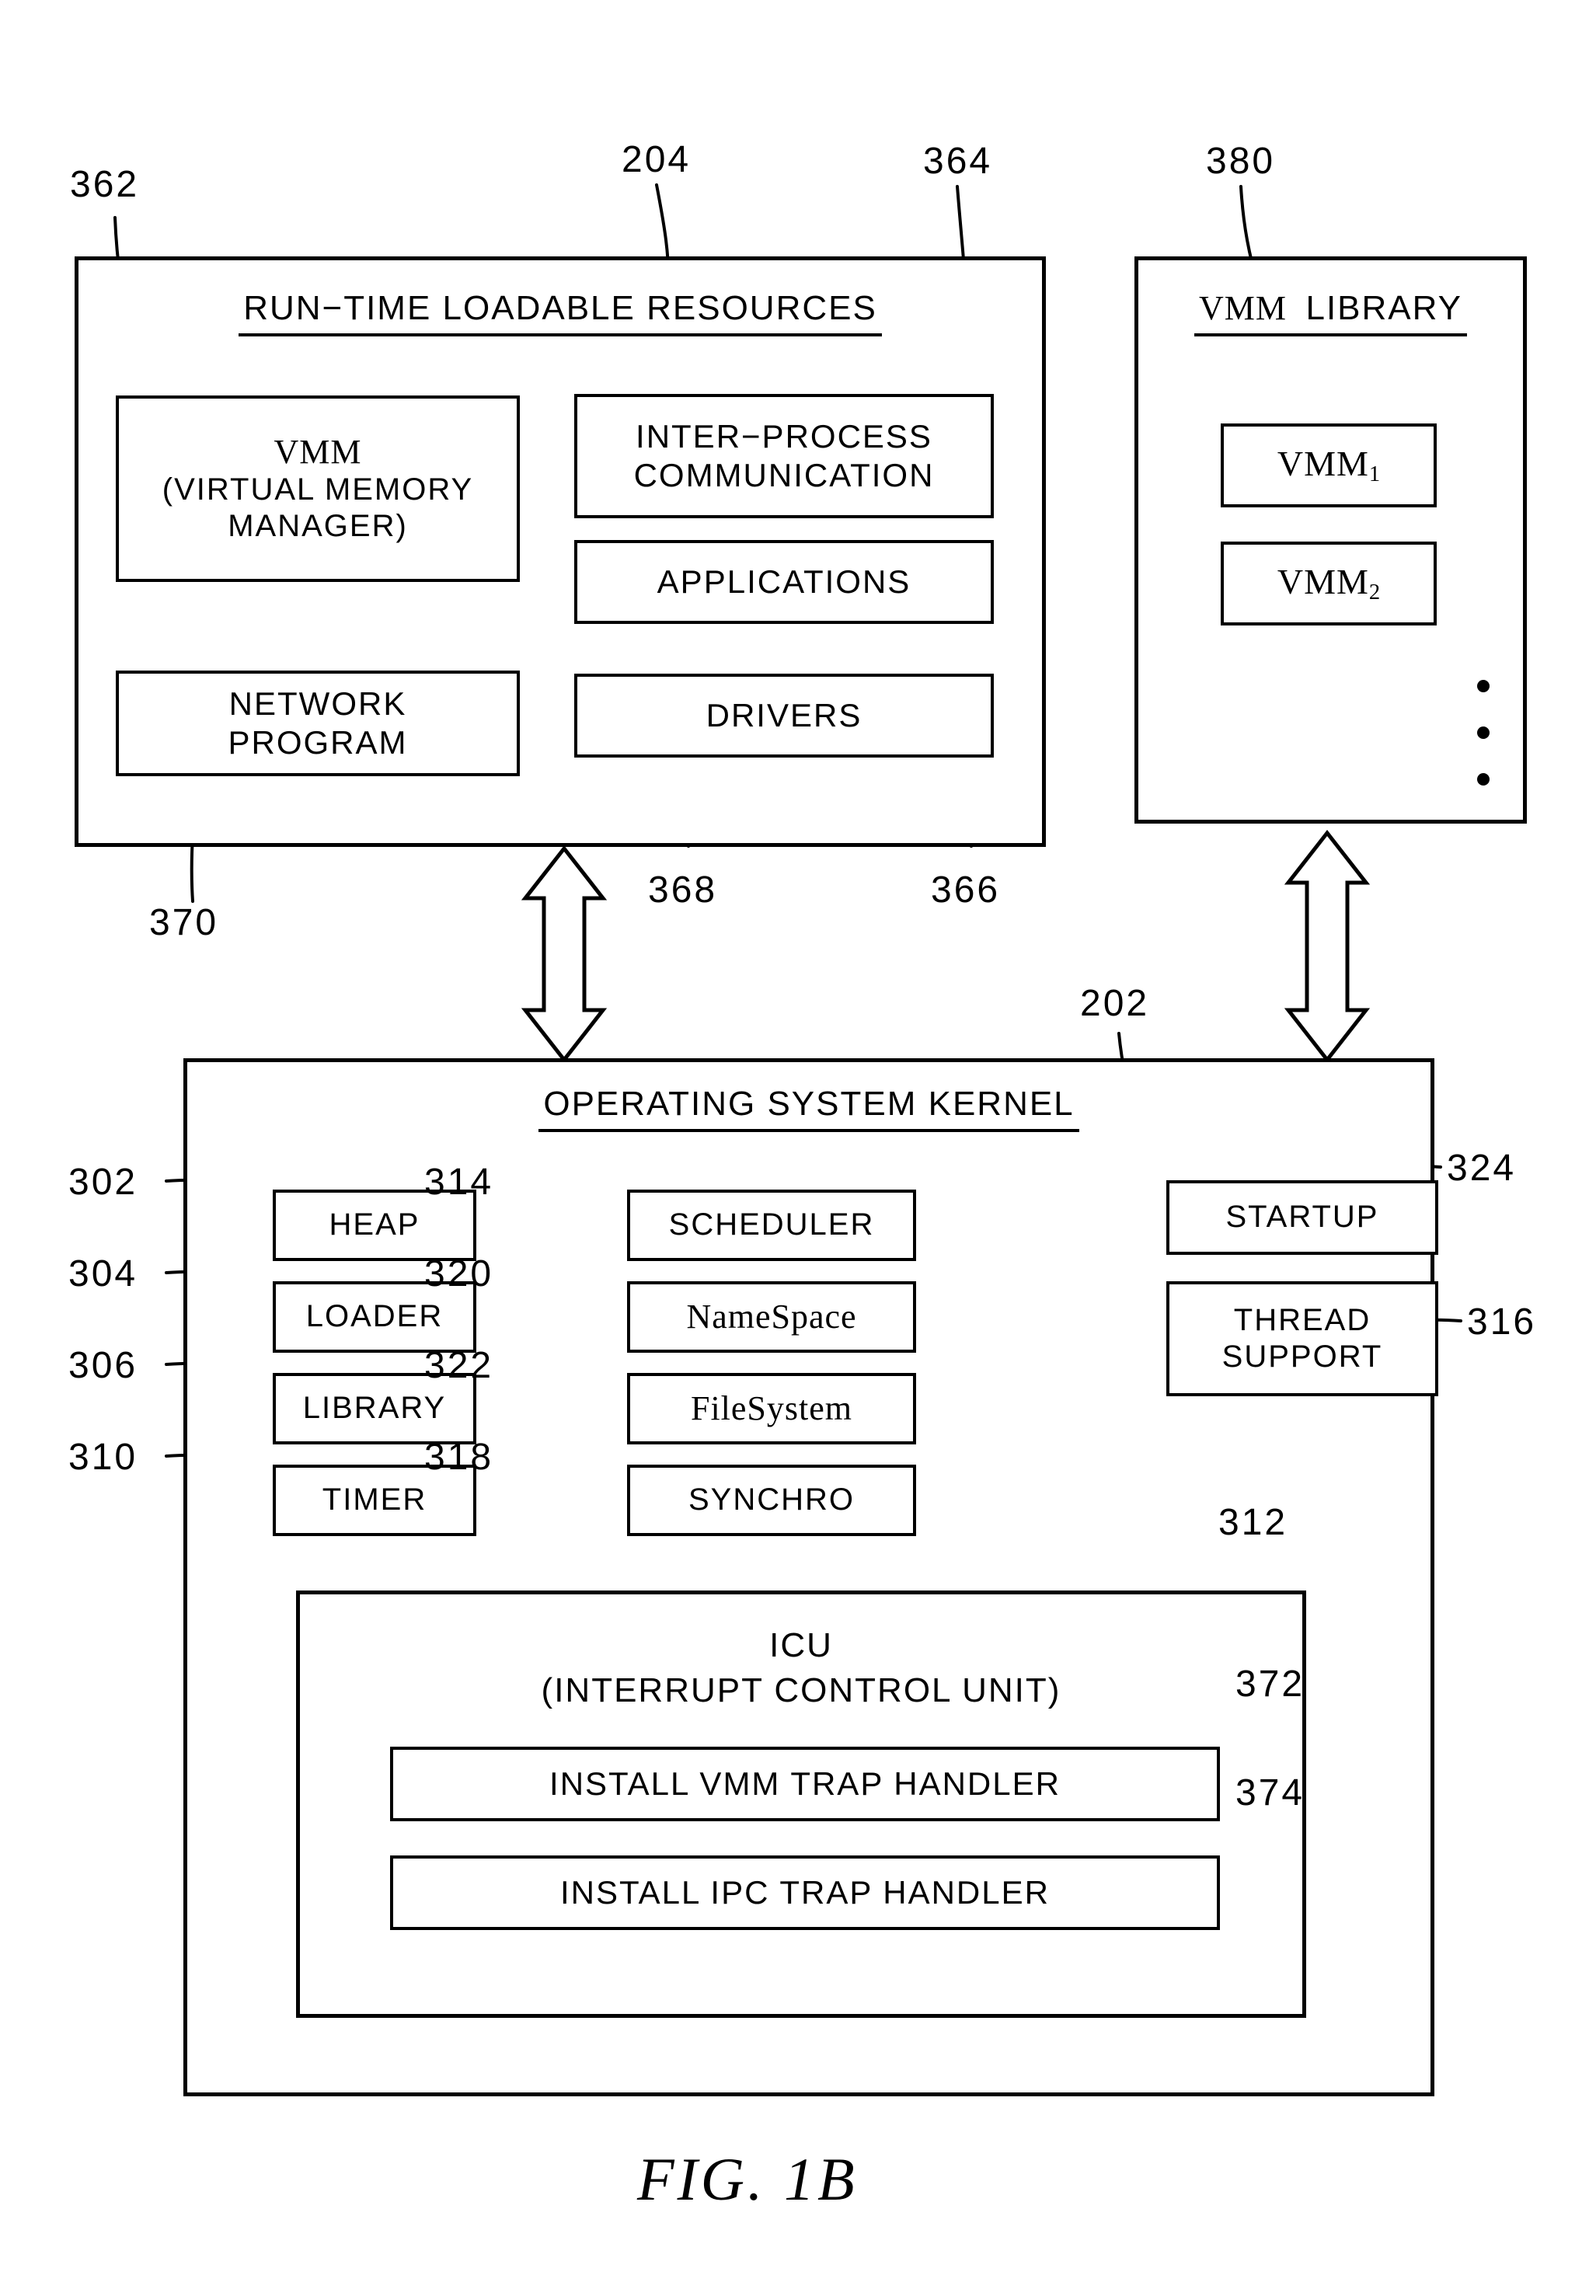  What do you see at coordinates (103, 1457) in the screenshot?
I see `ref-310: 310` at bounding box center [103, 1457].